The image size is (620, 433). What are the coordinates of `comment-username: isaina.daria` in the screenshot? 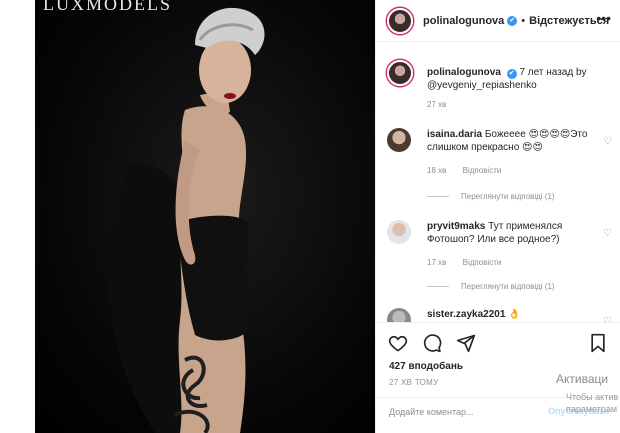 It's located at (454, 134).